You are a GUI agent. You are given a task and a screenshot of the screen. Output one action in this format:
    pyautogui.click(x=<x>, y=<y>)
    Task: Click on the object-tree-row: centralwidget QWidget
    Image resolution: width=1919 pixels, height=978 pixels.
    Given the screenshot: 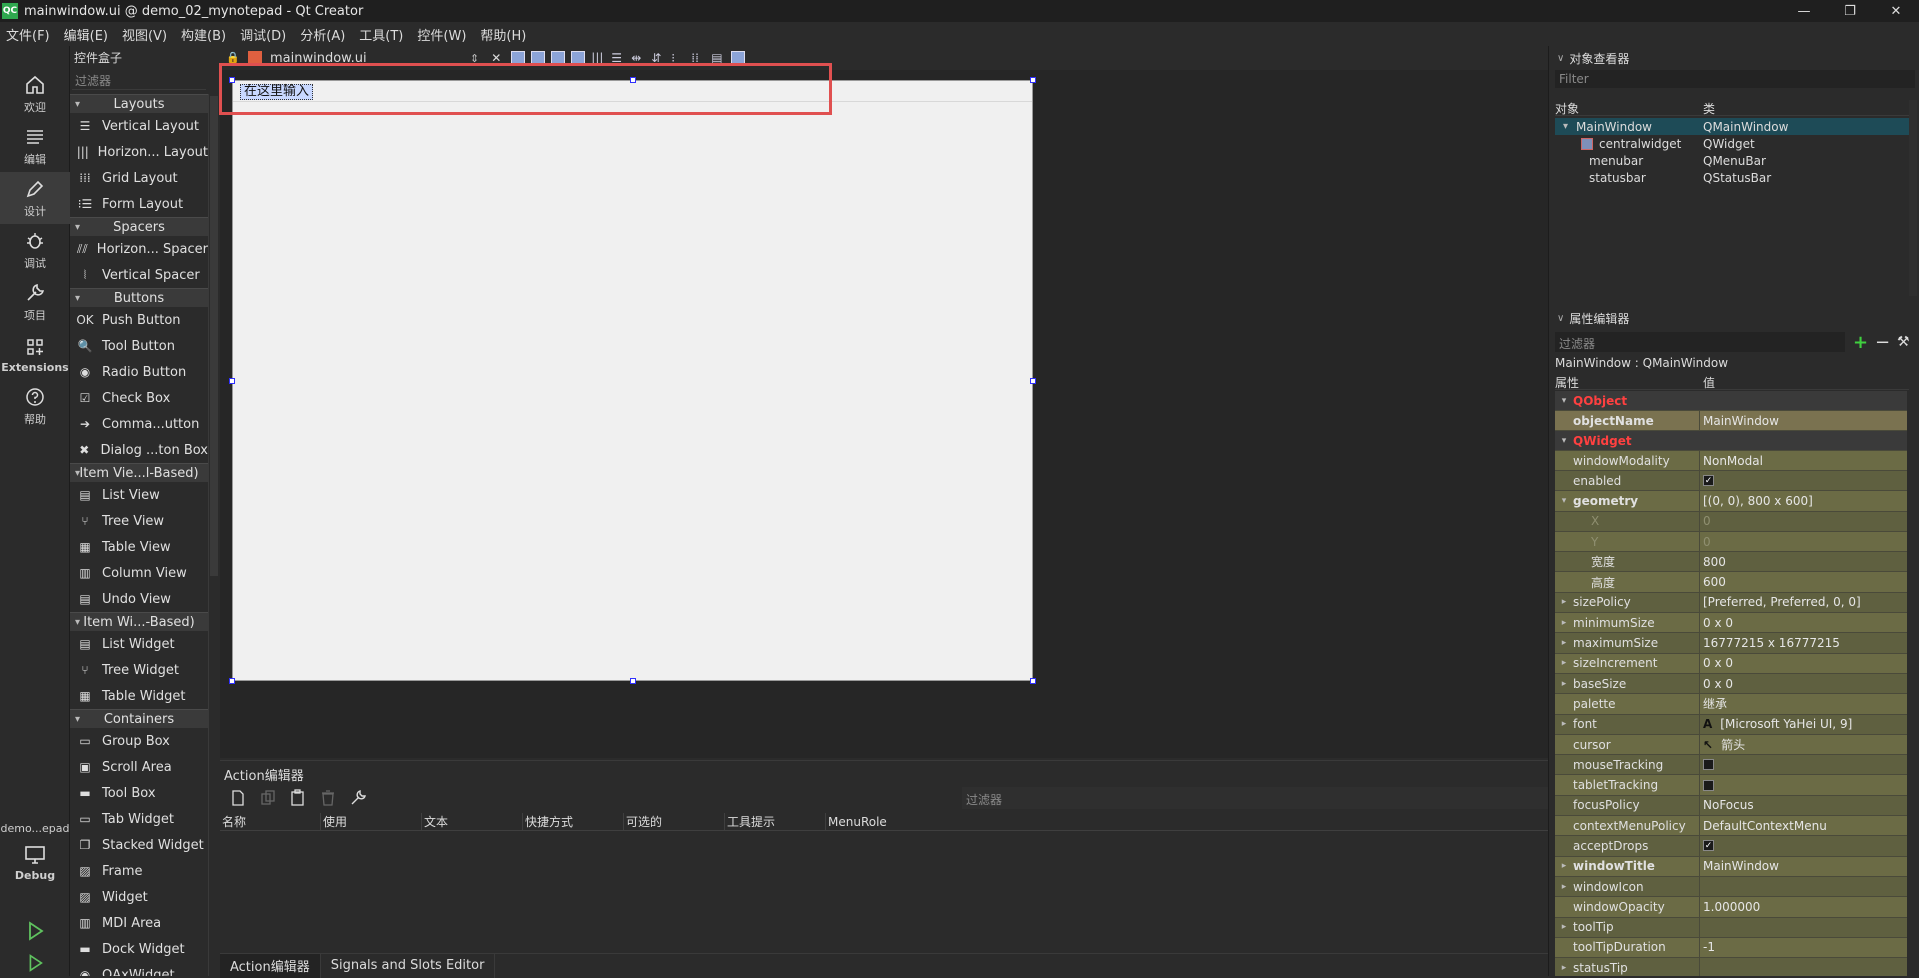 What is the action you would take?
    pyautogui.click(x=1732, y=143)
    